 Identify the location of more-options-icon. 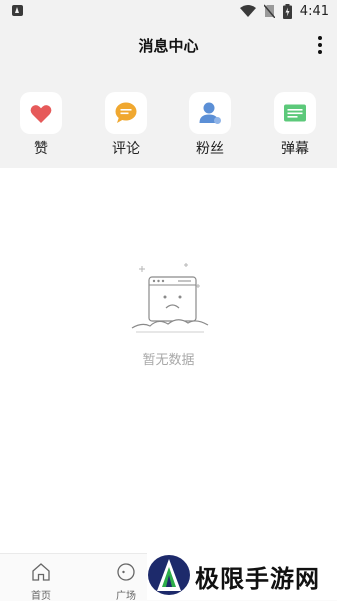
(320, 46).